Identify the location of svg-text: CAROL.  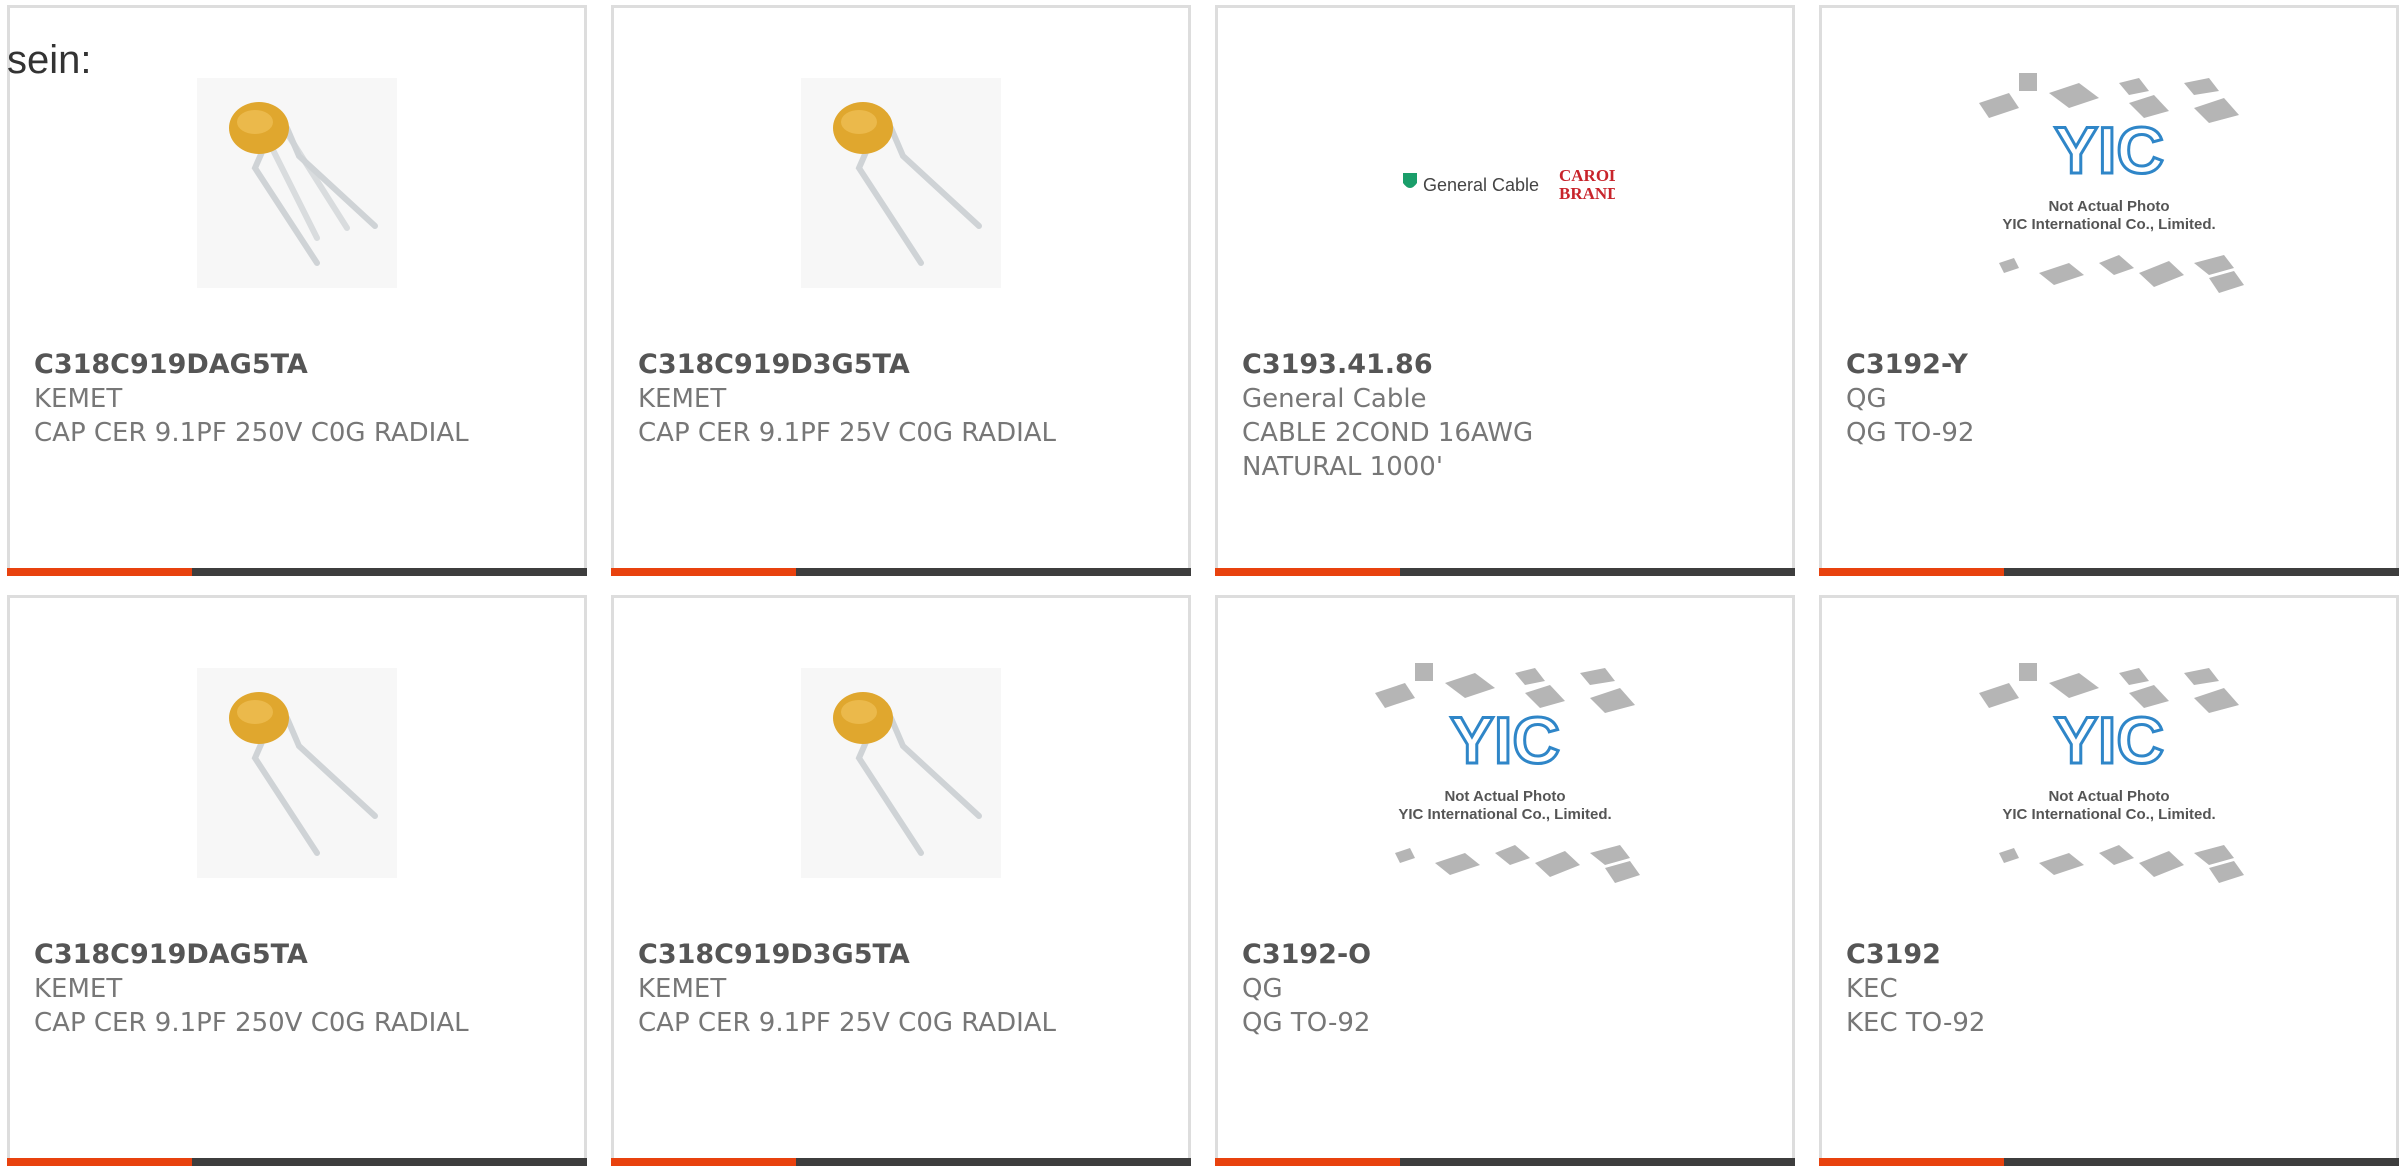
(1587, 175).